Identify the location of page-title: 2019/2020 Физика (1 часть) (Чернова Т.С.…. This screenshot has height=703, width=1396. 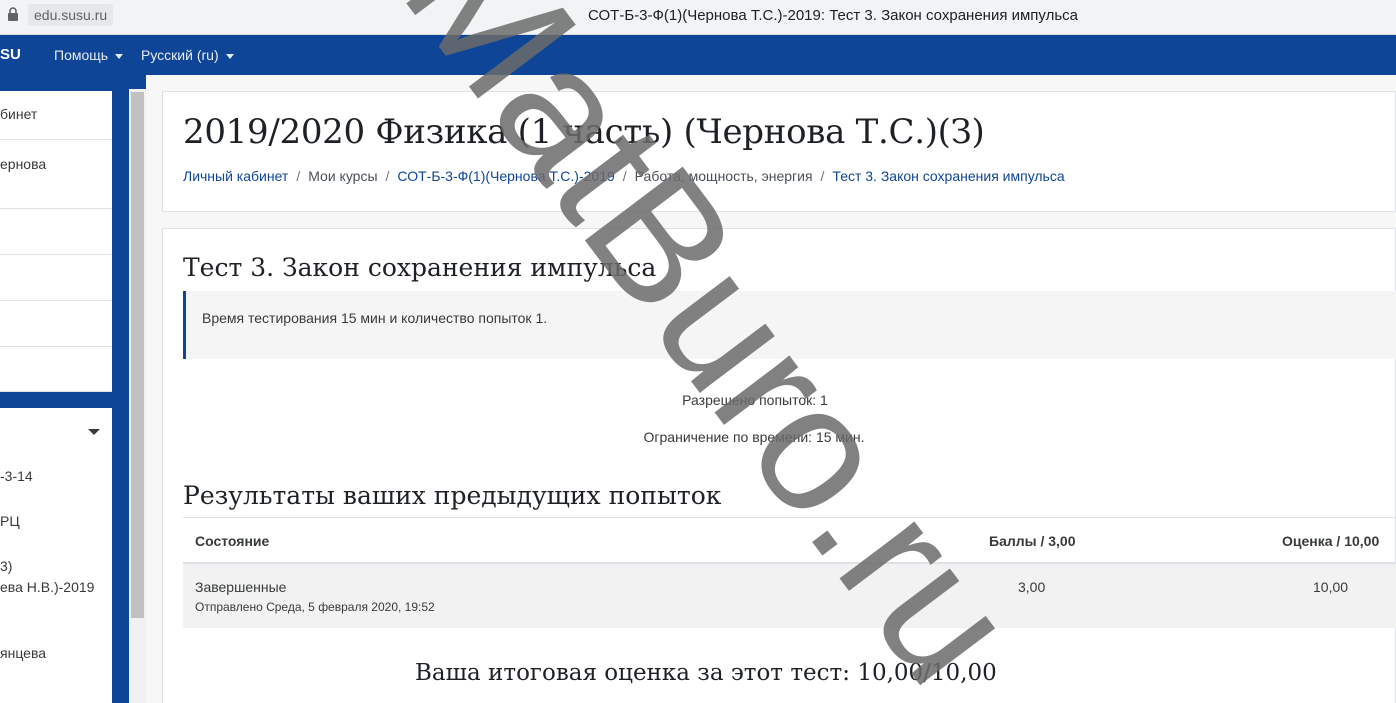
(584, 132).